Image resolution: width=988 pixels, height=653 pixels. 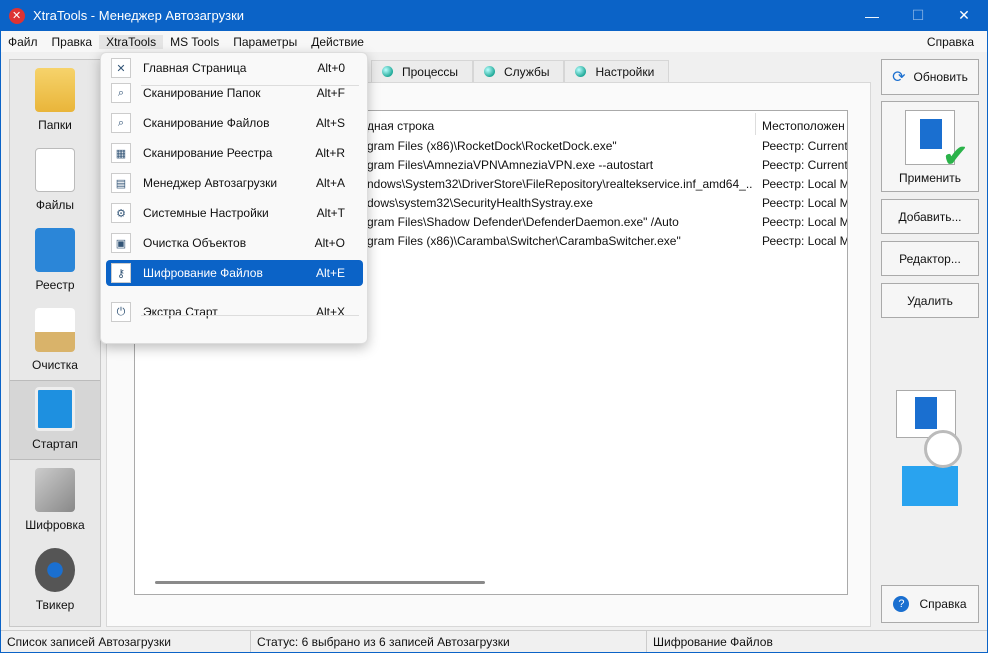 I want to click on title-bar: XtraTools - Менеджер Автозагрузки — ☐ ✕, so click(x=494, y=15).